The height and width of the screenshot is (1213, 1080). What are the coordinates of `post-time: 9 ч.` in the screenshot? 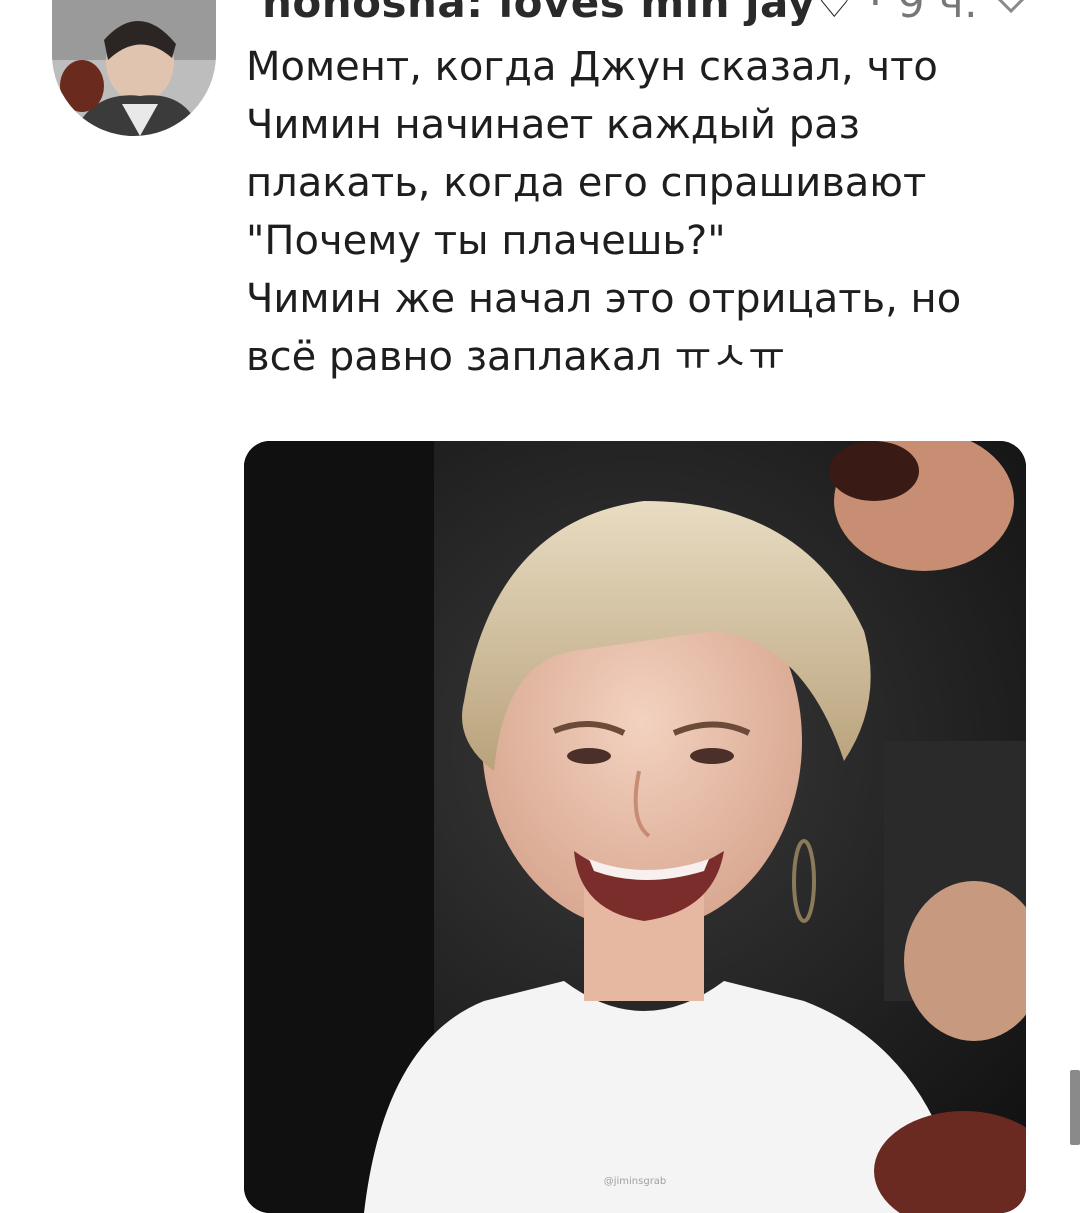 It's located at (937, 13).